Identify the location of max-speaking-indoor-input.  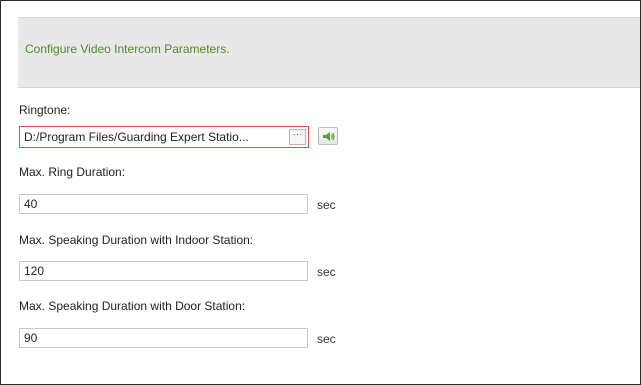
(163, 271).